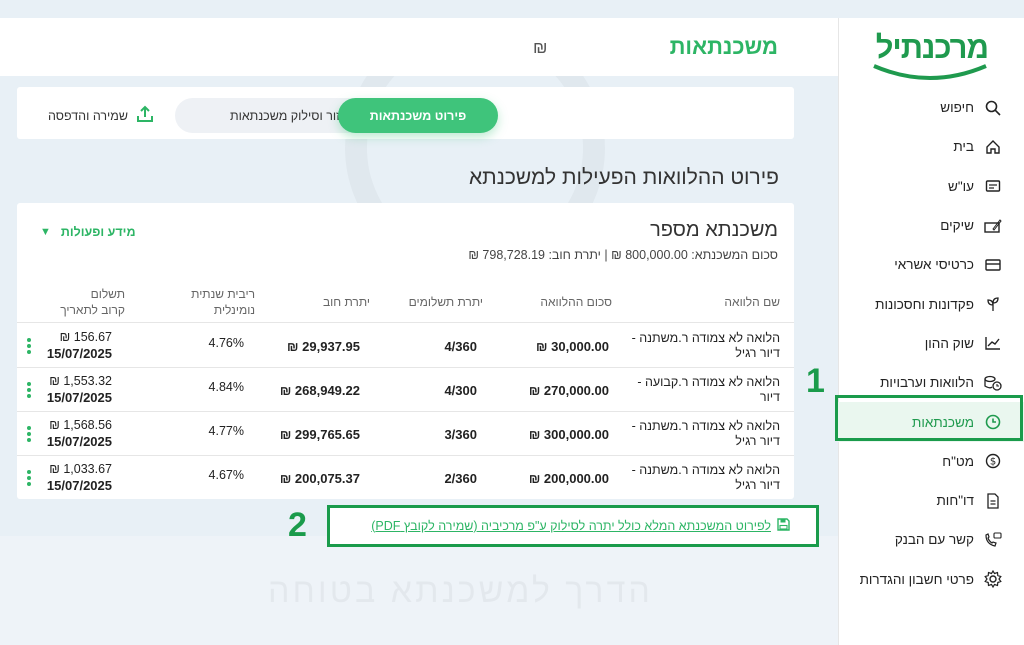 This screenshot has height=645, width=1024. I want to click on sidebar-item-deposits: פקדונות וחסכונות, so click(931, 303).